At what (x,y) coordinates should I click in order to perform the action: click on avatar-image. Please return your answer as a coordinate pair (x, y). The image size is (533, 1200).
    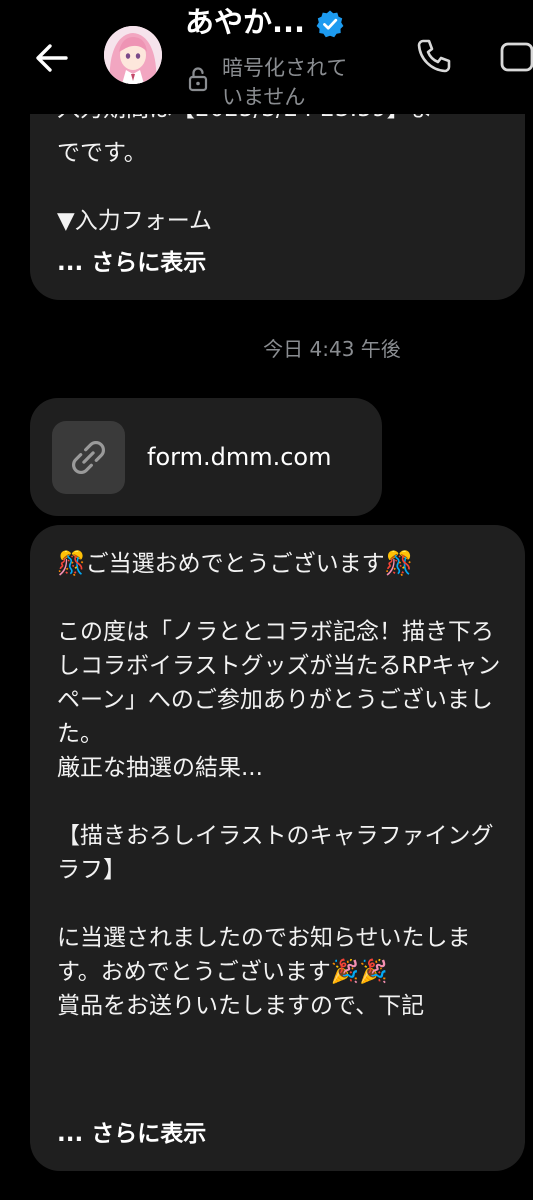
    Looking at the image, I should click on (133, 55).